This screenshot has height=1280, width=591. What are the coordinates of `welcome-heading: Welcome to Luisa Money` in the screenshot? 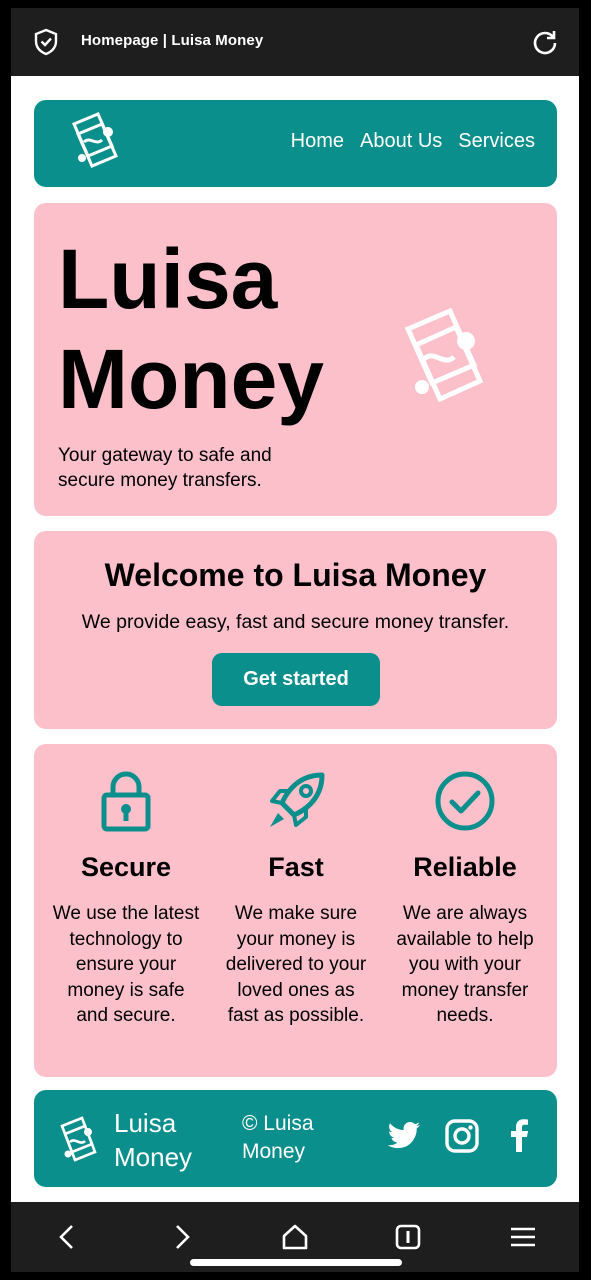 It's located at (295, 575).